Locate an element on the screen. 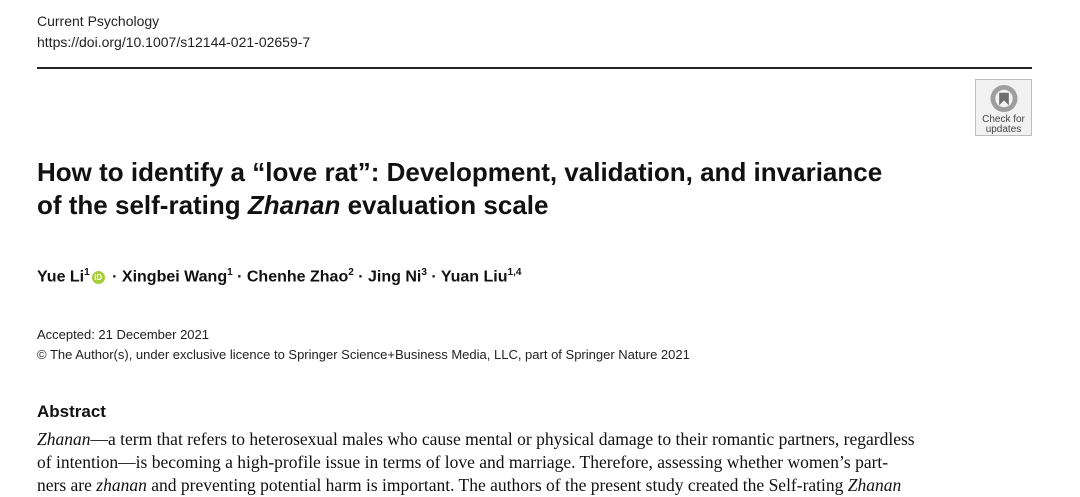 The height and width of the screenshot is (497, 1080). accepted-date: Accepted: 21 December 2021 is located at coordinates (123, 334).